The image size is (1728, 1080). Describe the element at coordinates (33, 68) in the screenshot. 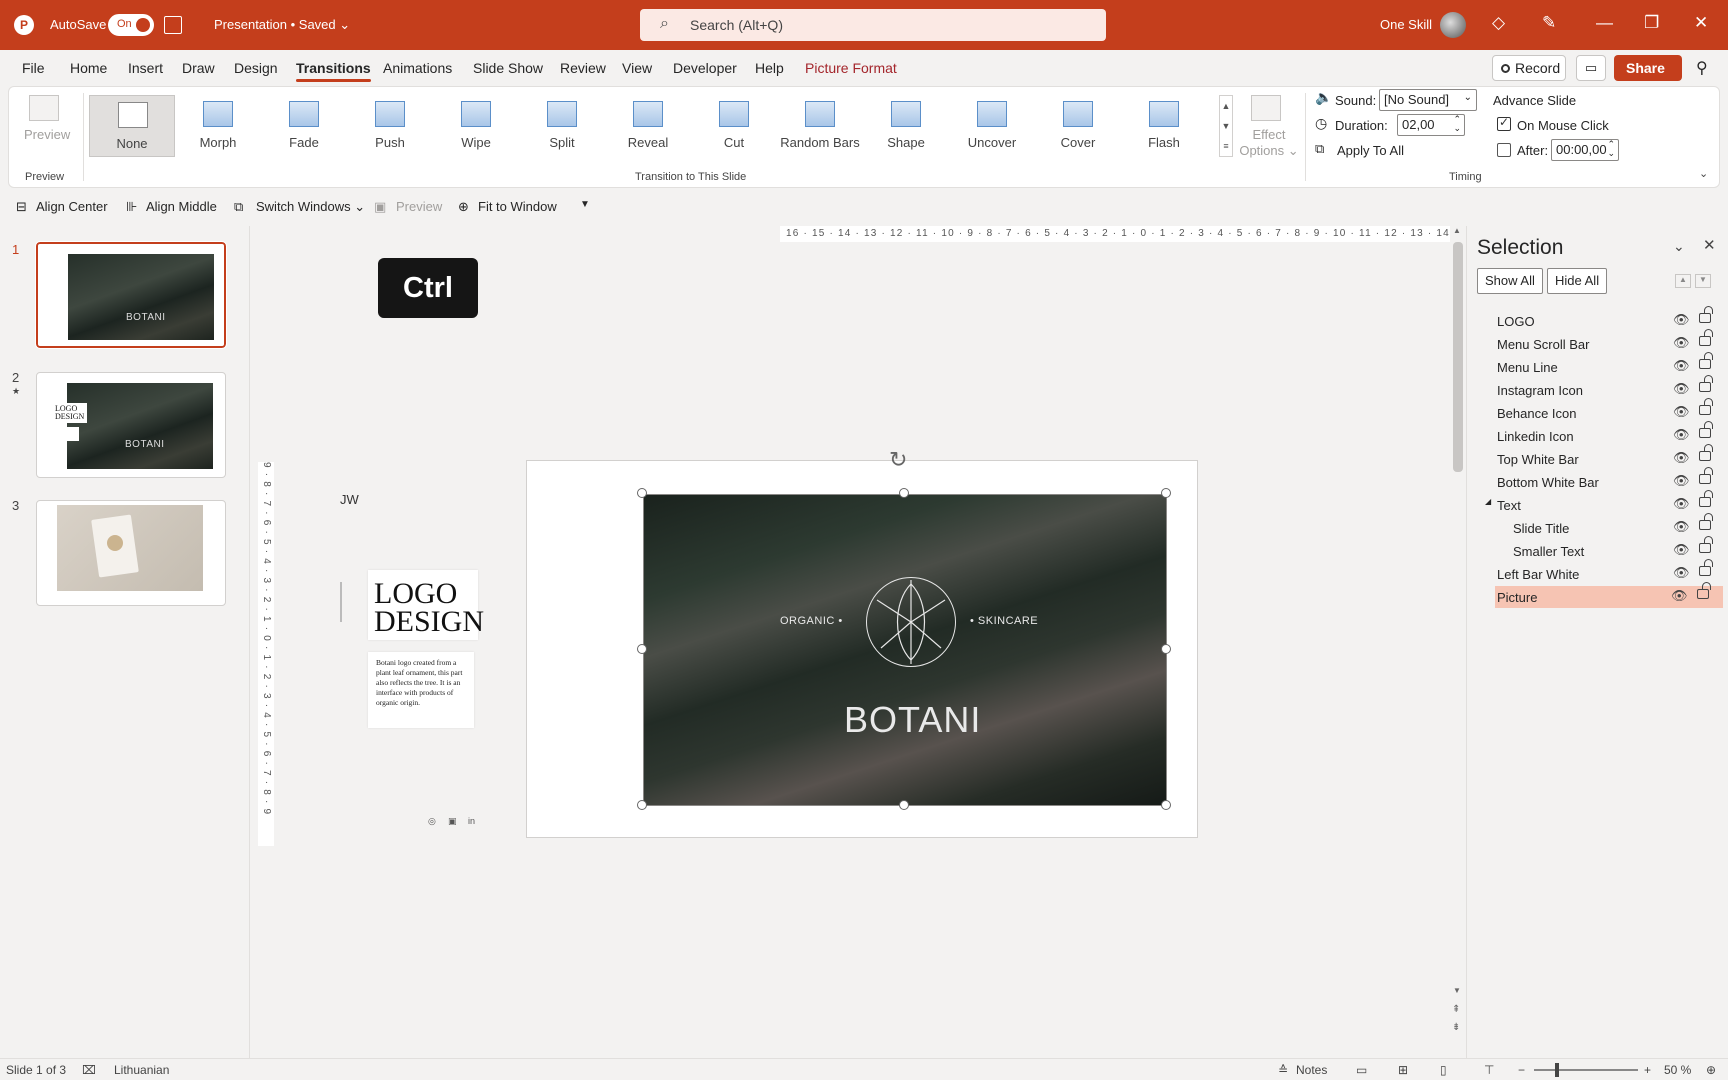

I see `menu-file: File` at that location.